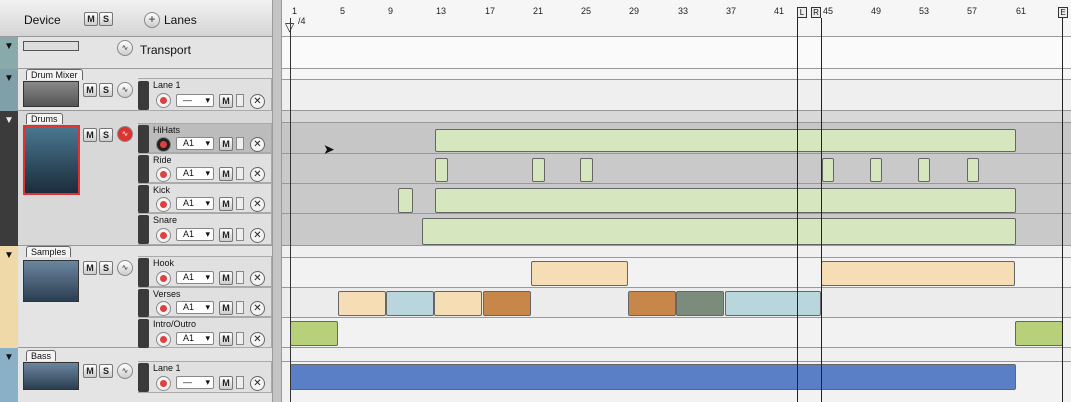 The image size is (1071, 402). What do you see at coordinates (816, 12) in the screenshot?
I see `loop-right-marker: R` at bounding box center [816, 12].